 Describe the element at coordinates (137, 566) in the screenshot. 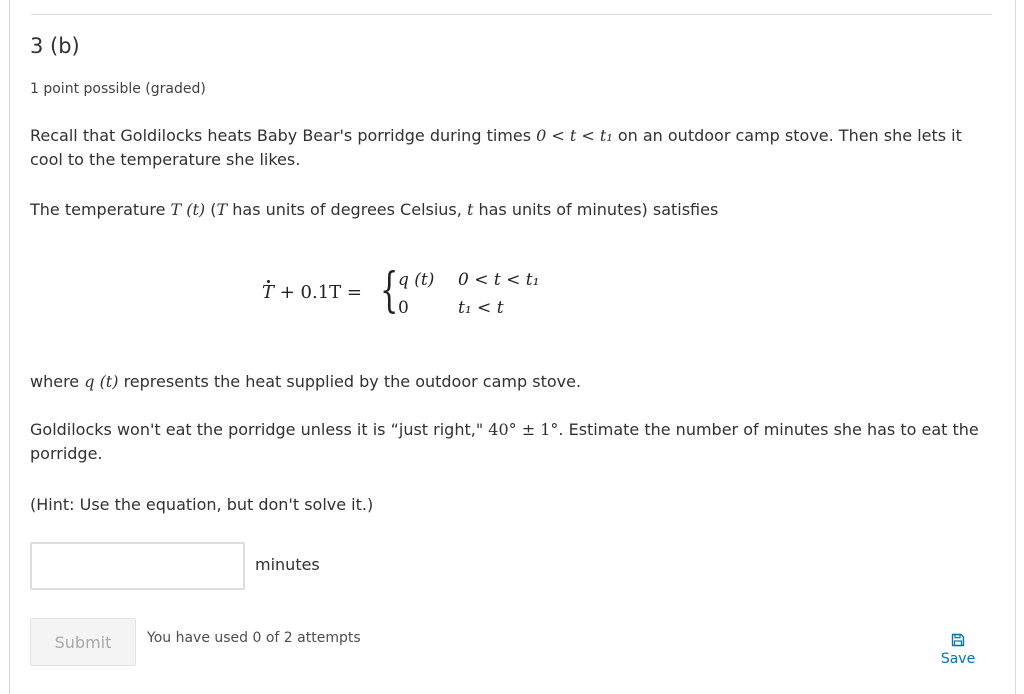

I see `answer-input` at that location.